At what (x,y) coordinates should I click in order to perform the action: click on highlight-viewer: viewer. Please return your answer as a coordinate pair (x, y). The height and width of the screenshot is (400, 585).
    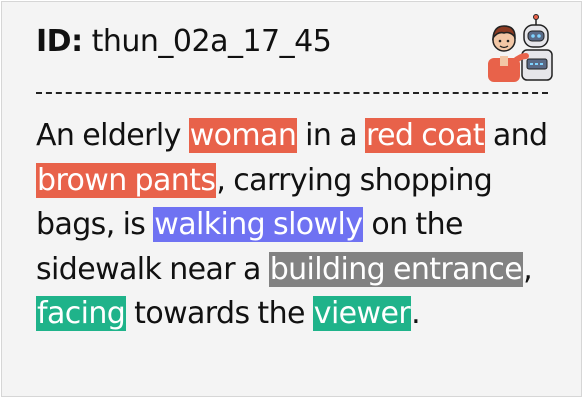
    Looking at the image, I should click on (362, 313).